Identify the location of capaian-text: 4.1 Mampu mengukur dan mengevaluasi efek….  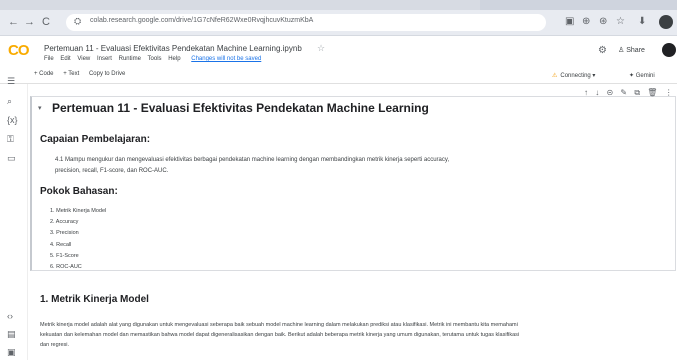
(252, 165).